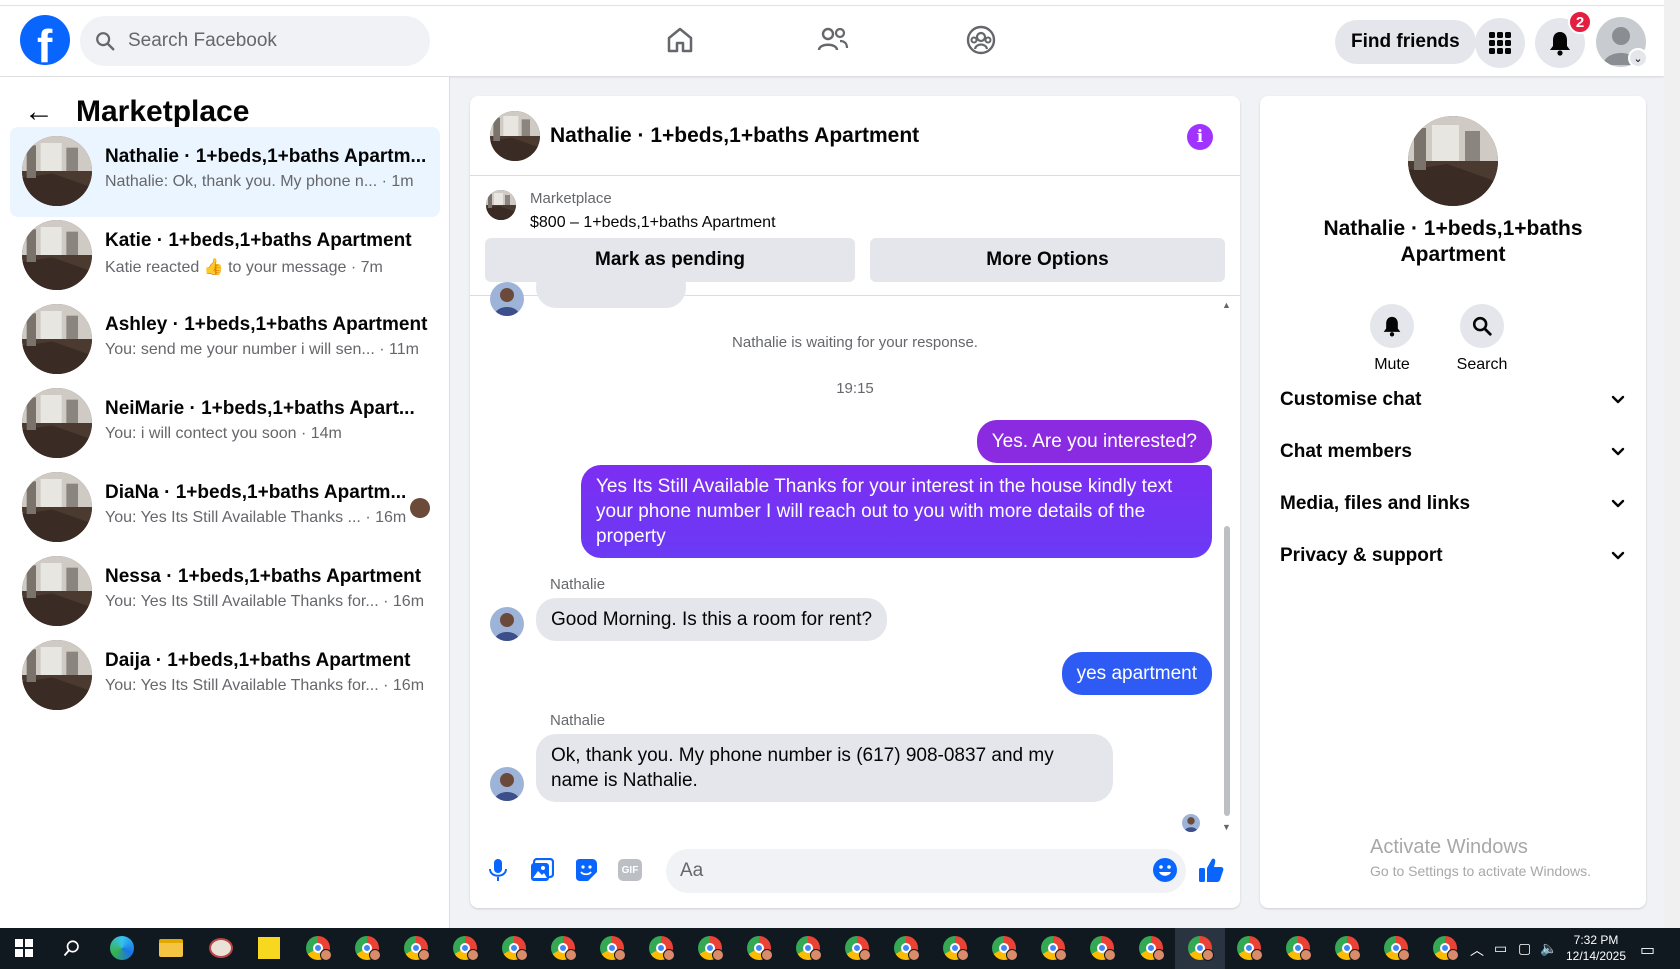 The height and width of the screenshot is (969, 1680). Describe the element at coordinates (734, 136) in the screenshot. I see `chat-title: Nathalie · 1+beds,1+baths Apartment` at that location.